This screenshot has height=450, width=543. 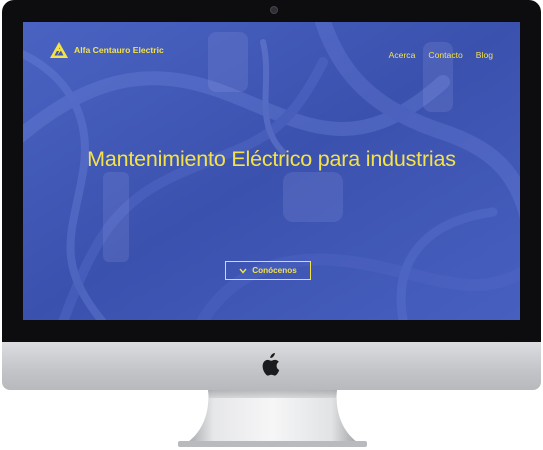 What do you see at coordinates (445, 55) in the screenshot?
I see `nav-link-contacto: Contacto` at bounding box center [445, 55].